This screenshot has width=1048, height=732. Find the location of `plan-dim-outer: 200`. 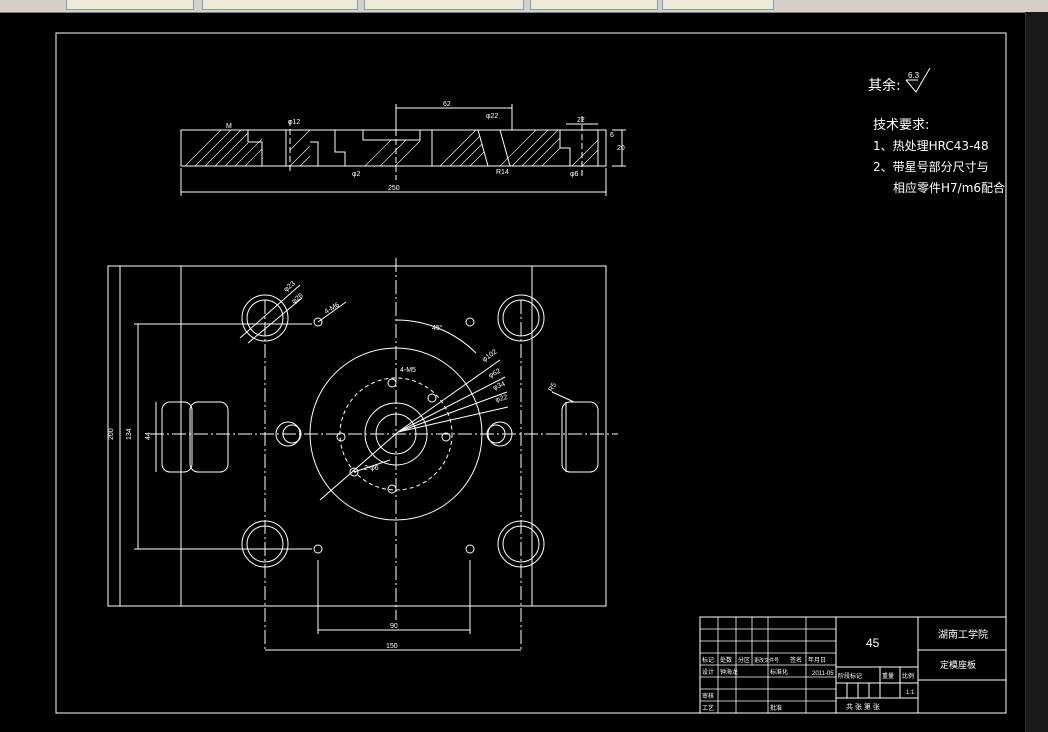

plan-dim-outer: 200 is located at coordinates (111, 434).